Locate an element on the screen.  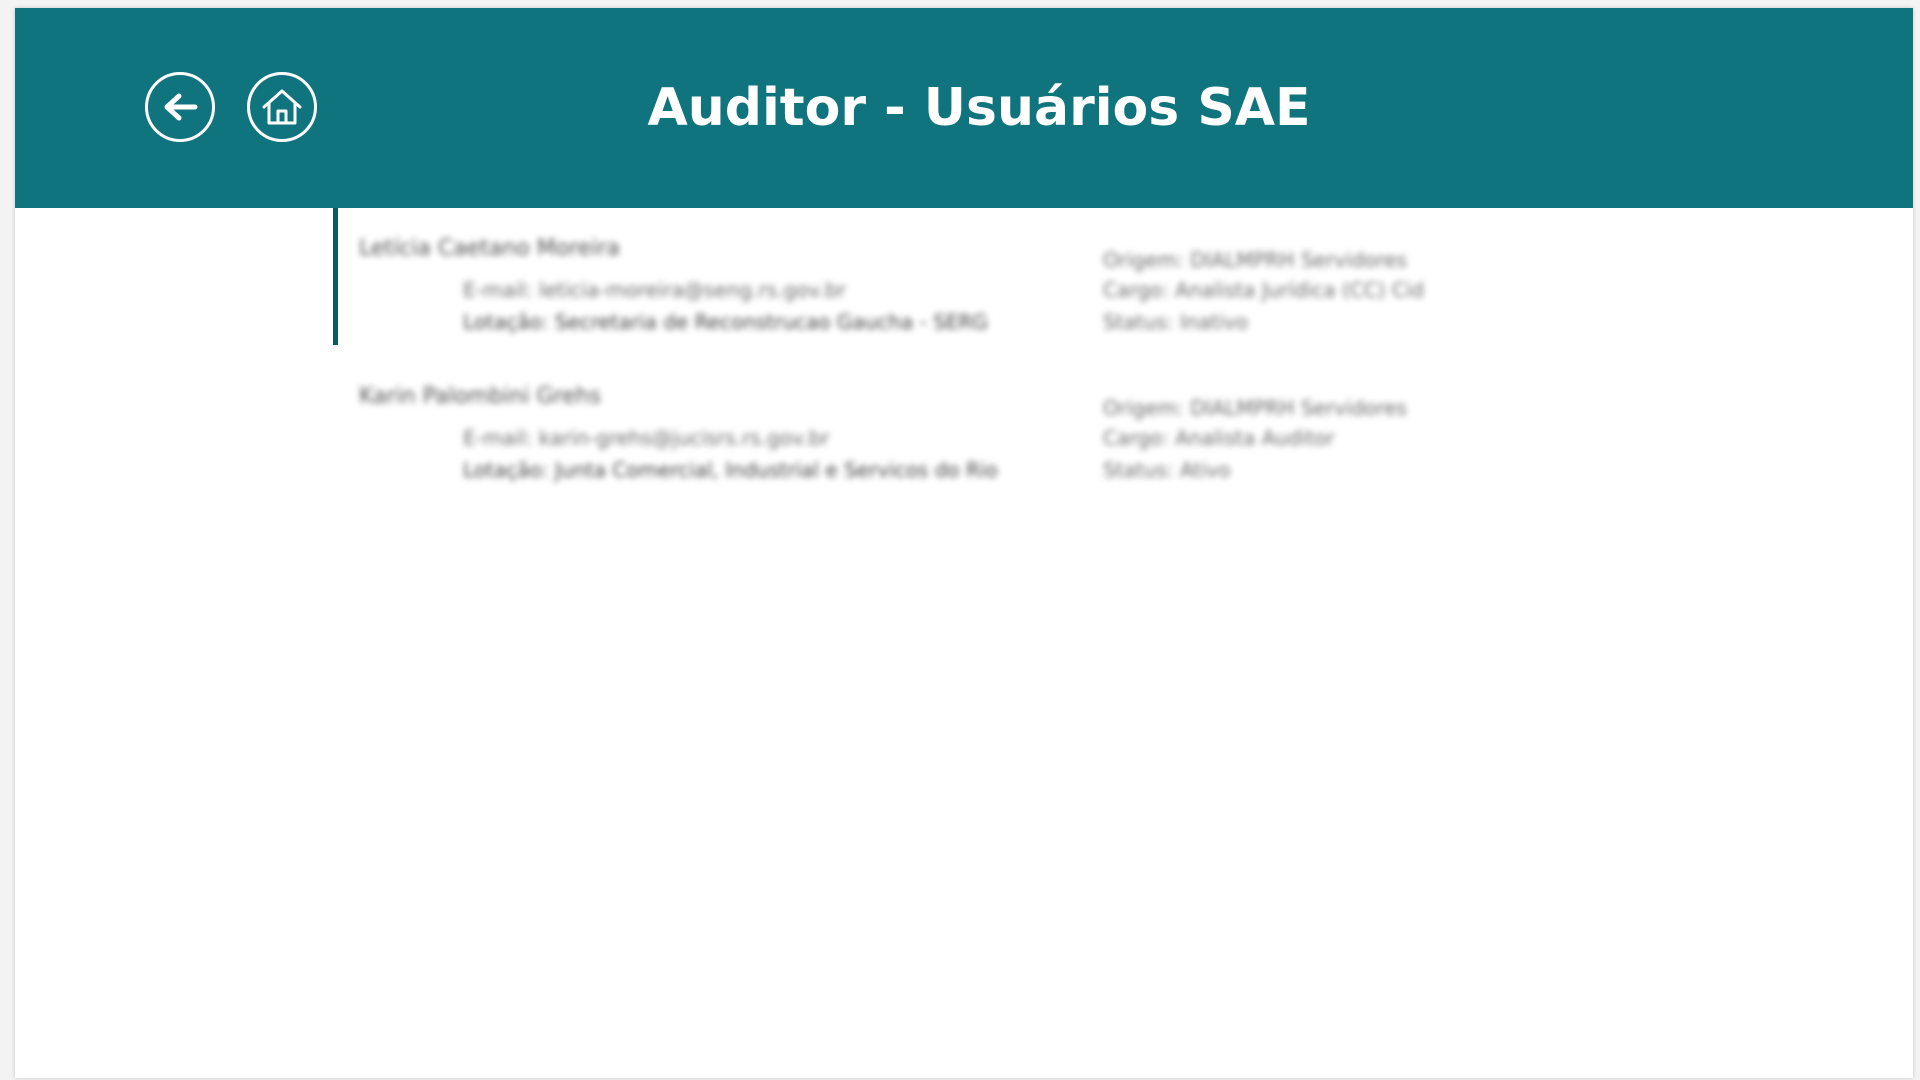
user-name: Letícia Caetano Moreira is located at coordinates (489, 248).